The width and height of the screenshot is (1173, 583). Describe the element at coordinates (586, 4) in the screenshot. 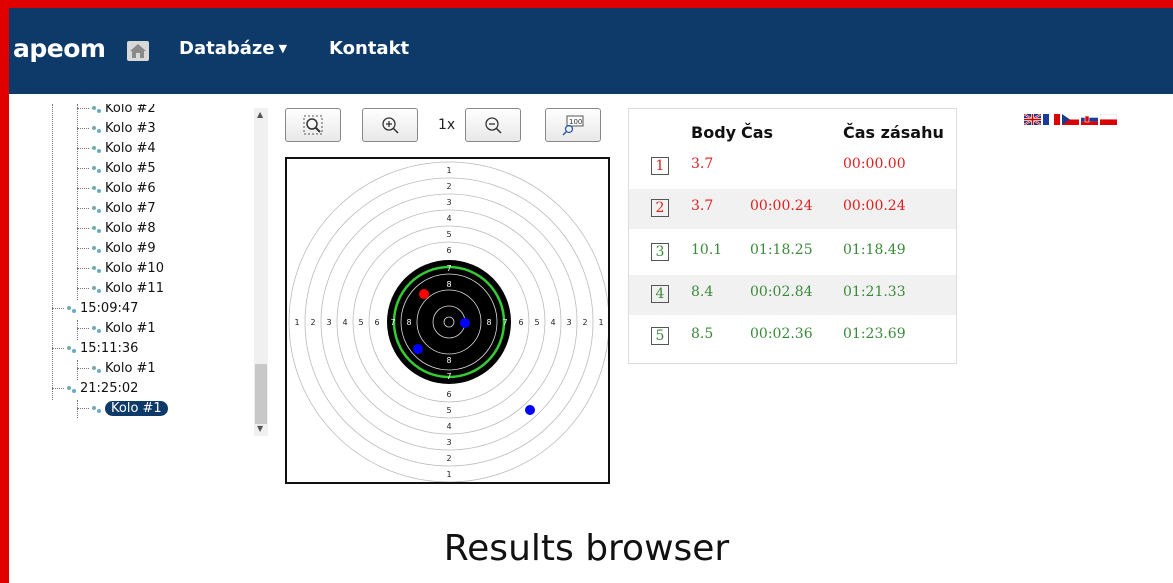

I see `red-frame-top` at that location.